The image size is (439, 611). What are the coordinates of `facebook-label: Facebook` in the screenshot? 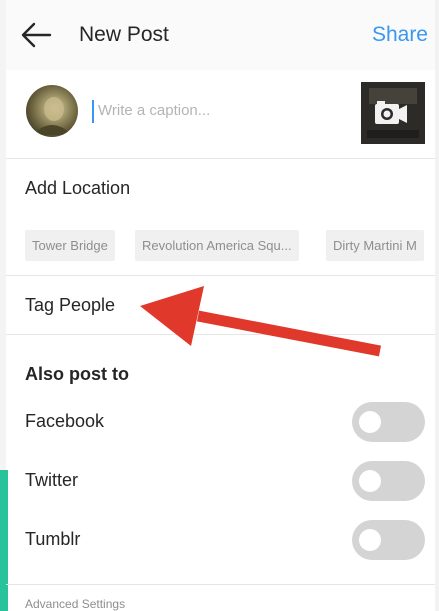 It's located at (65, 421).